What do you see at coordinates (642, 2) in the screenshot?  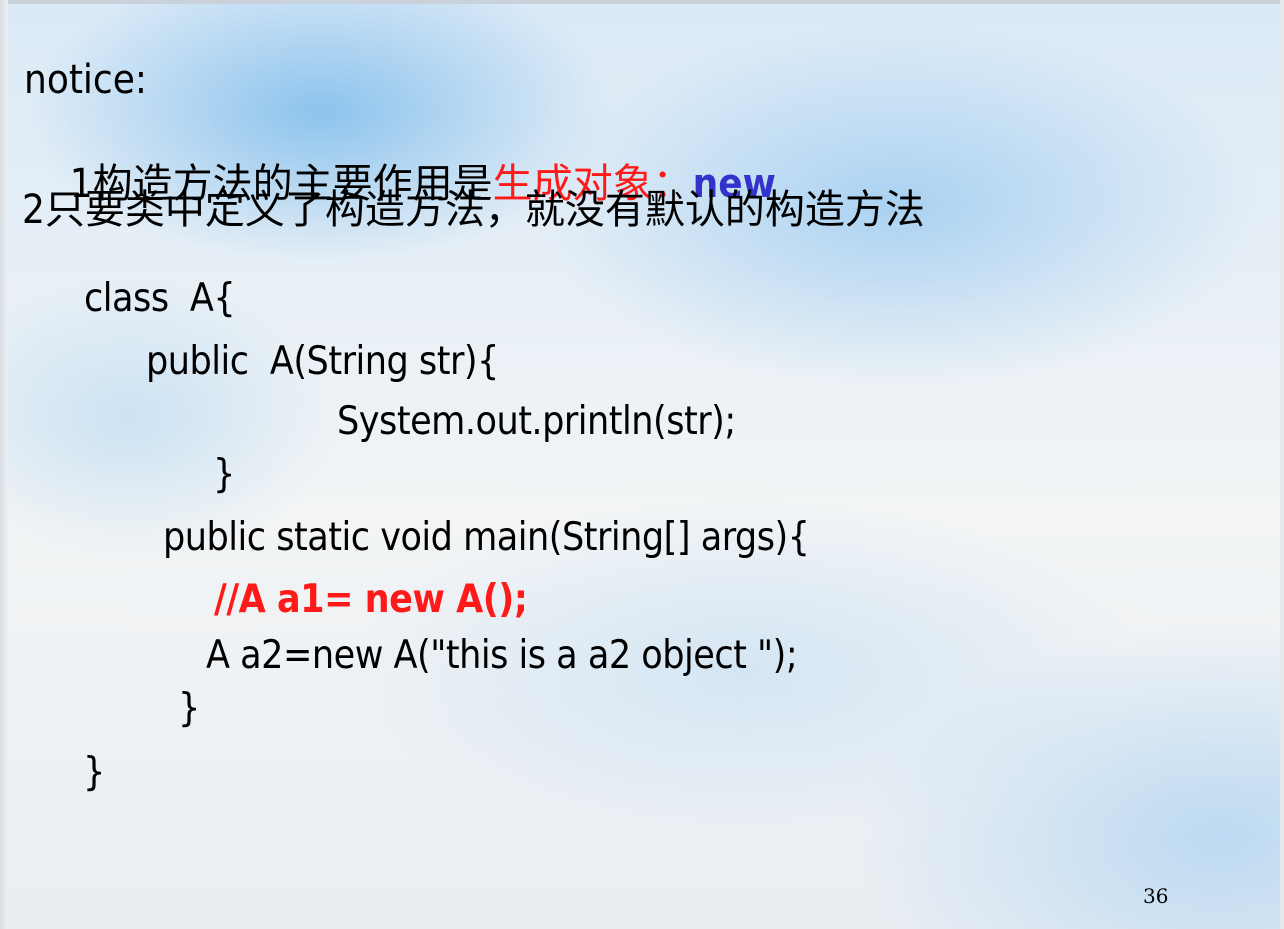 I see `slide-frame-top` at bounding box center [642, 2].